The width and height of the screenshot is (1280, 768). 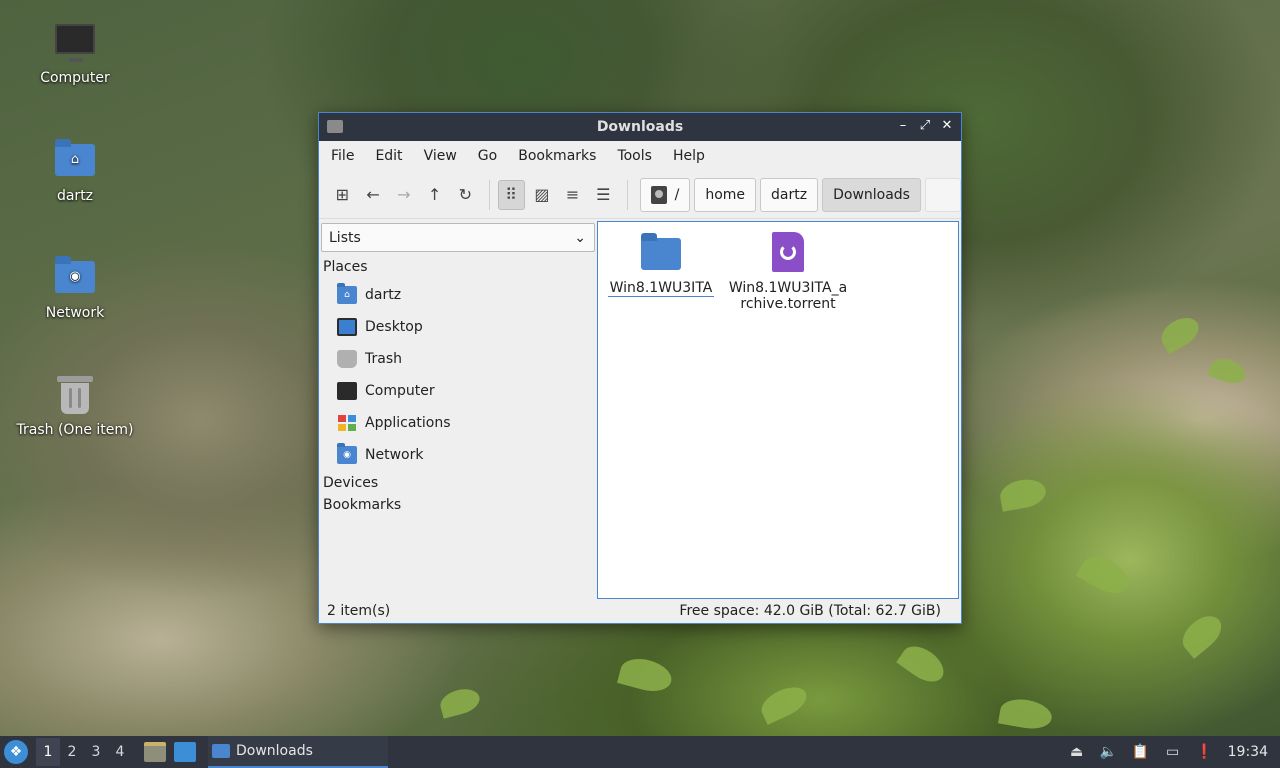 I want to click on window-titlebar: Downloads – ⤢ ✕, so click(x=640, y=127).